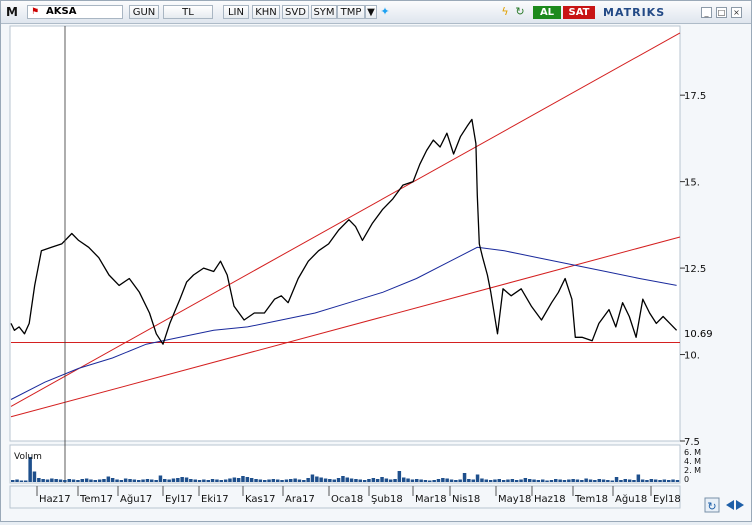 The height and width of the screenshot is (525, 752). What do you see at coordinates (591, 499) in the screenshot?
I see `time-label: Tem18` at bounding box center [591, 499].